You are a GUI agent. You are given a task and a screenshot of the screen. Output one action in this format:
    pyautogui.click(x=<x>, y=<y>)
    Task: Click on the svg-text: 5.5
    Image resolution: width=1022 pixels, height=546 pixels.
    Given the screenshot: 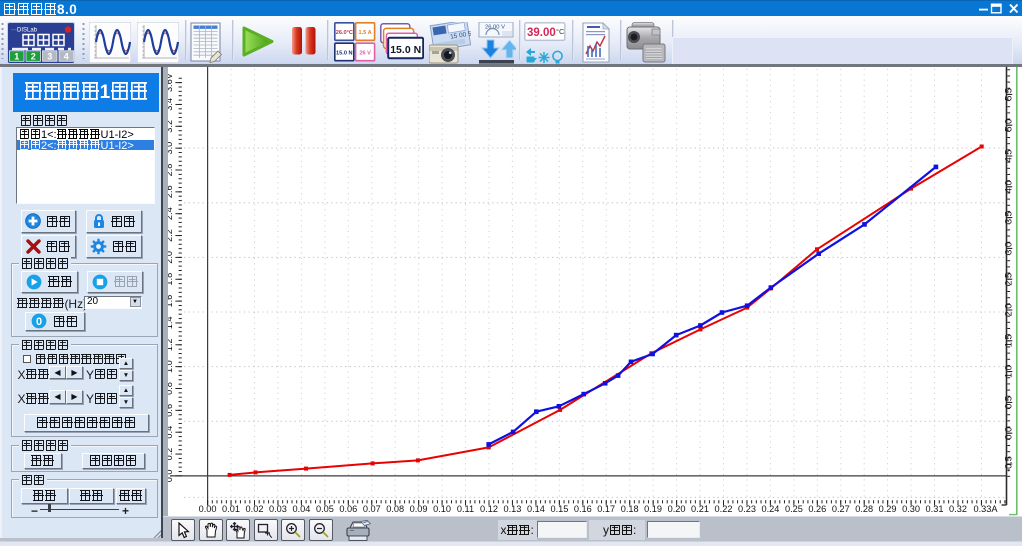 What is the action you would take?
    pyautogui.click(x=1008, y=94)
    